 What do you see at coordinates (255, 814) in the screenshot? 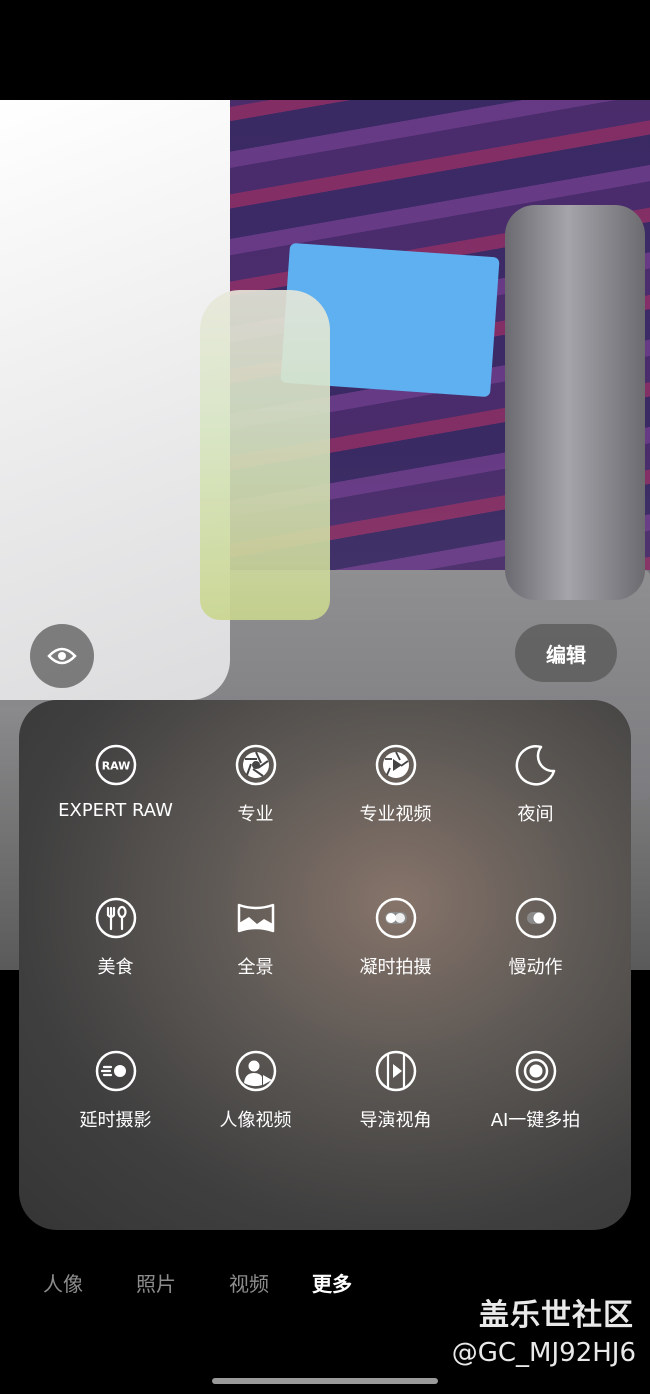
I see `mode-label: 专业` at bounding box center [255, 814].